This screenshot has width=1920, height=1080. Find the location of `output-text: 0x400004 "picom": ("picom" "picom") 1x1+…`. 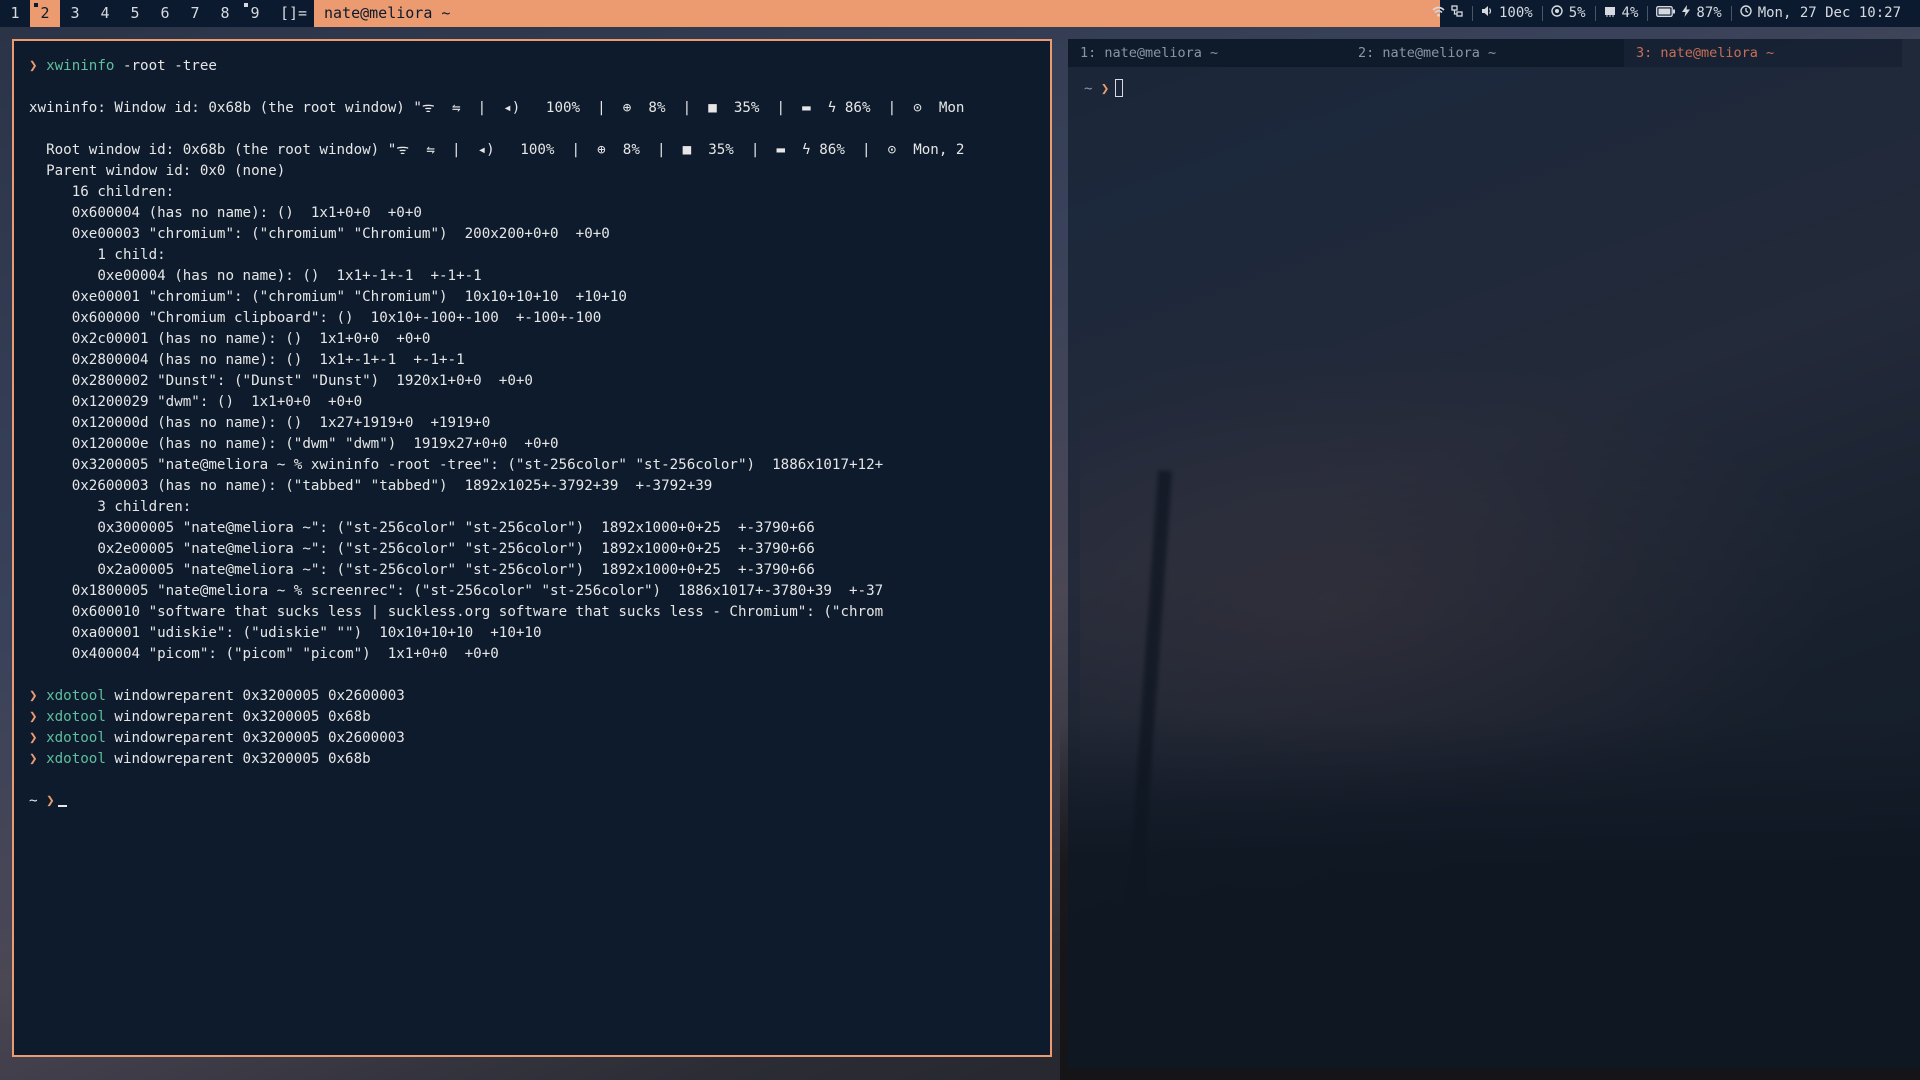

output-text: 0x400004 "picom": ("picom" "picom") 1x1+… is located at coordinates (264, 654).